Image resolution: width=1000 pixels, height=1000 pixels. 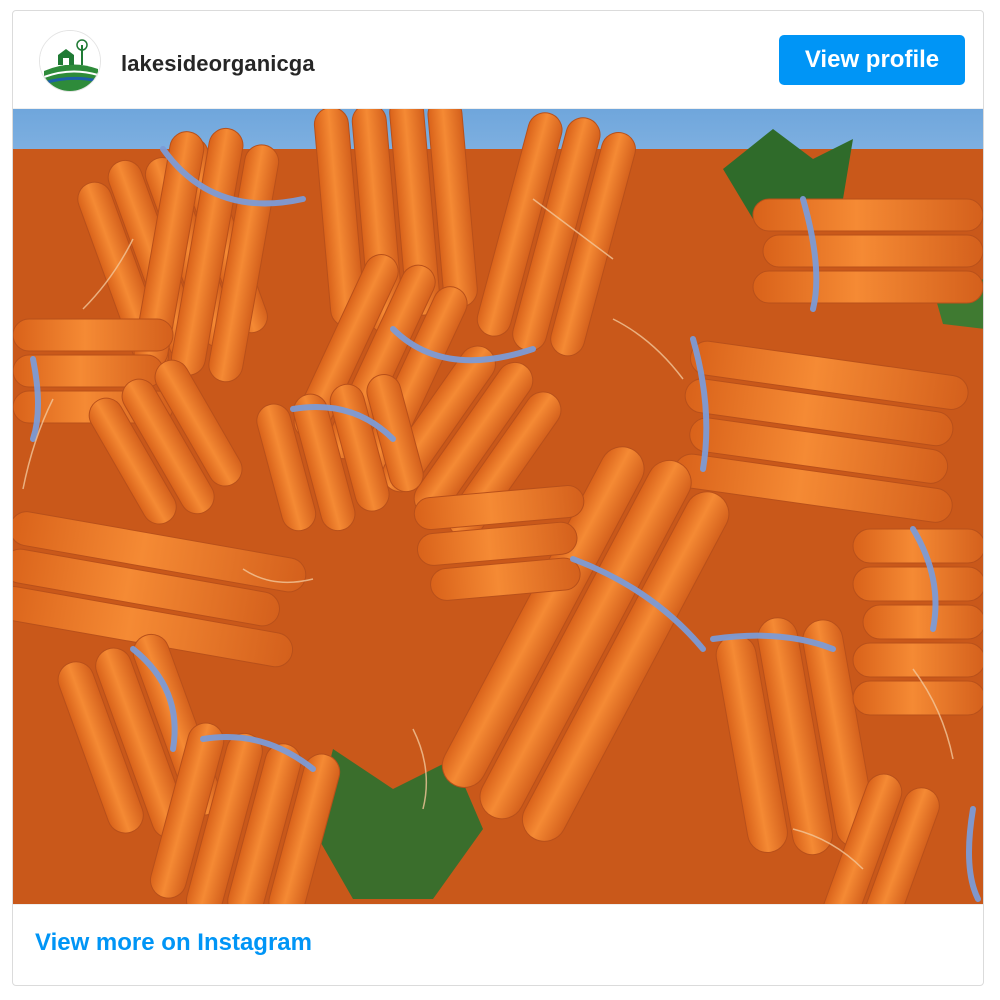 I want to click on avatar, so click(x=70, y=61).